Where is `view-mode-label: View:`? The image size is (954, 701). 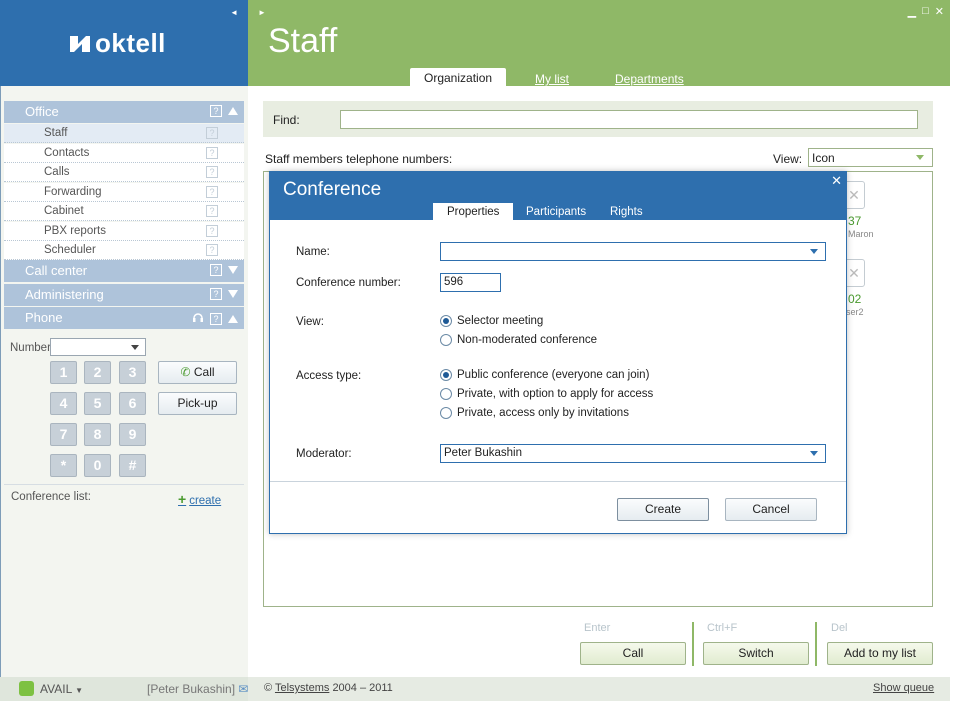 view-mode-label: View: is located at coordinates (310, 322).